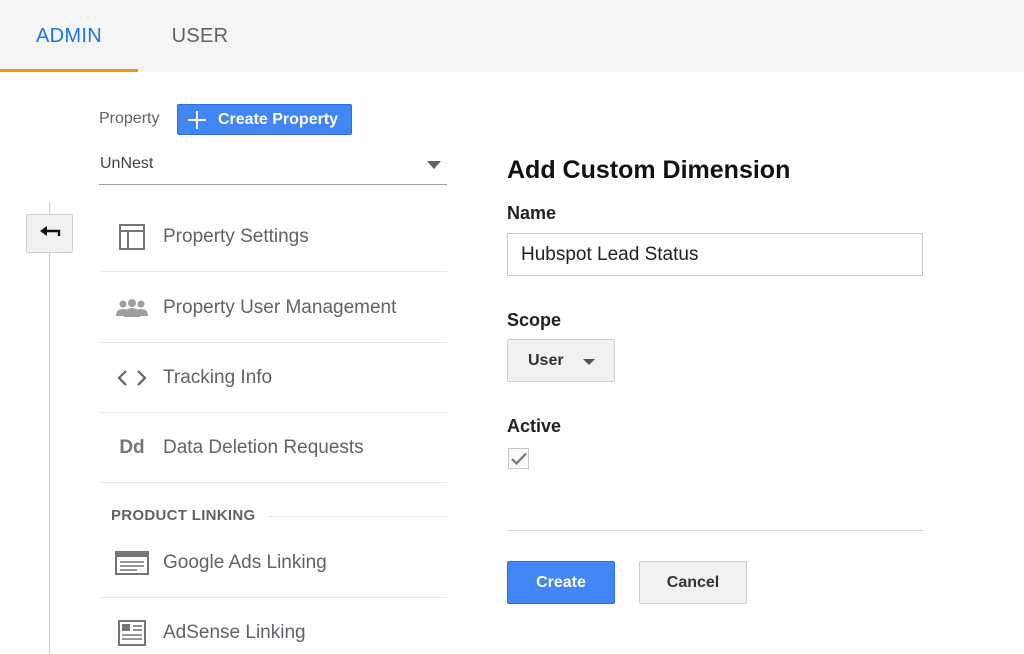 The height and width of the screenshot is (654, 1024). I want to click on cancel-button: Cancel, so click(693, 582).